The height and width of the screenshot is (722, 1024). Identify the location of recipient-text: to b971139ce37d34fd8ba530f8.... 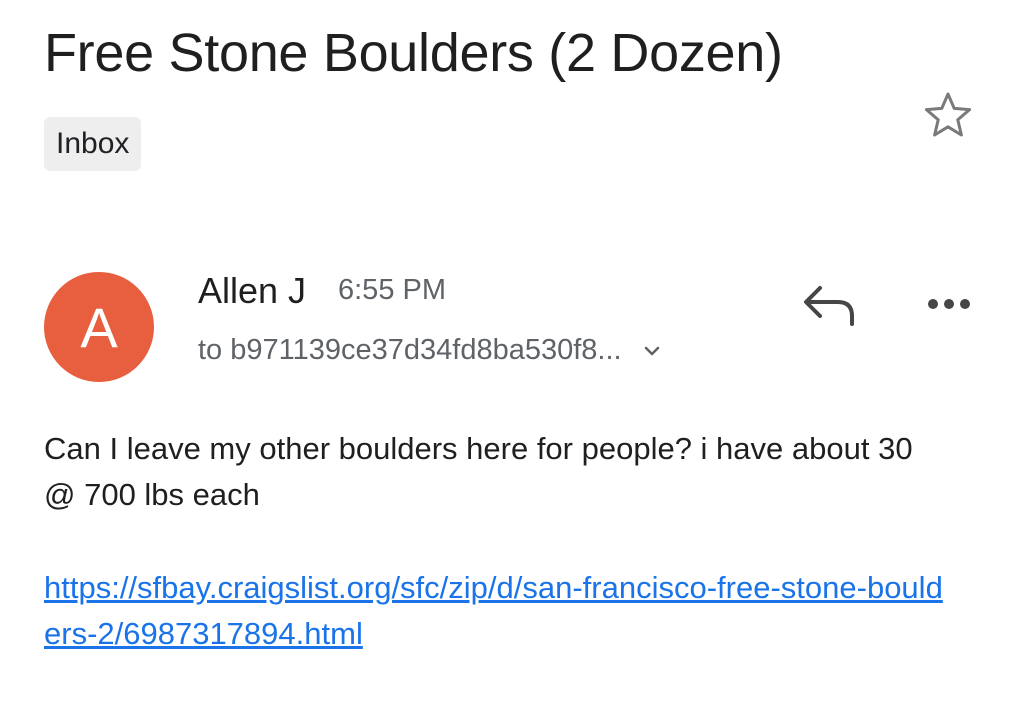
(410, 350).